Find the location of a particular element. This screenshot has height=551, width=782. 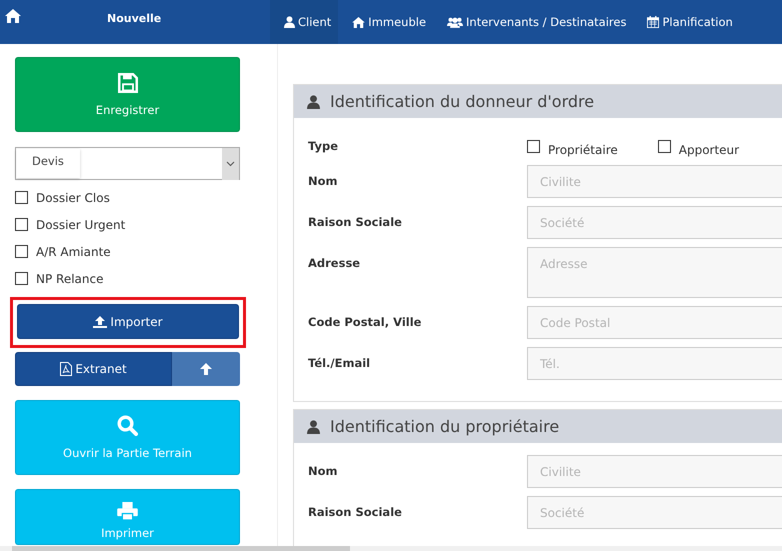

checkbox-label: Apporteur is located at coordinates (709, 150).